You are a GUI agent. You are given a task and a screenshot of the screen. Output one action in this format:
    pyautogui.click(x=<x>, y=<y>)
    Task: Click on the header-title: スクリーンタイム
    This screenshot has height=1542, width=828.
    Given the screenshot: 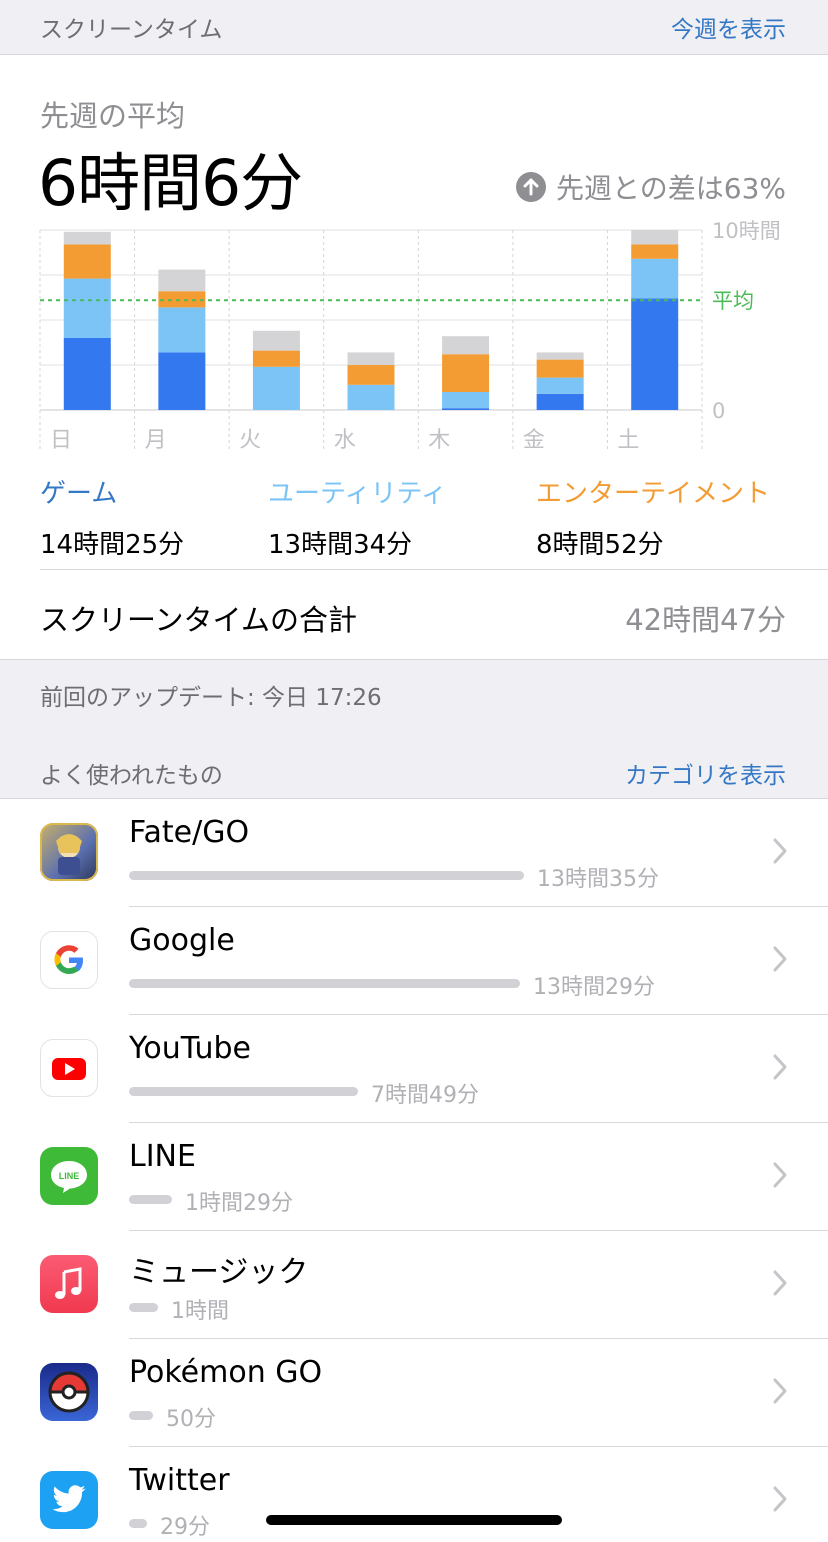 What is the action you would take?
    pyautogui.click(x=131, y=30)
    